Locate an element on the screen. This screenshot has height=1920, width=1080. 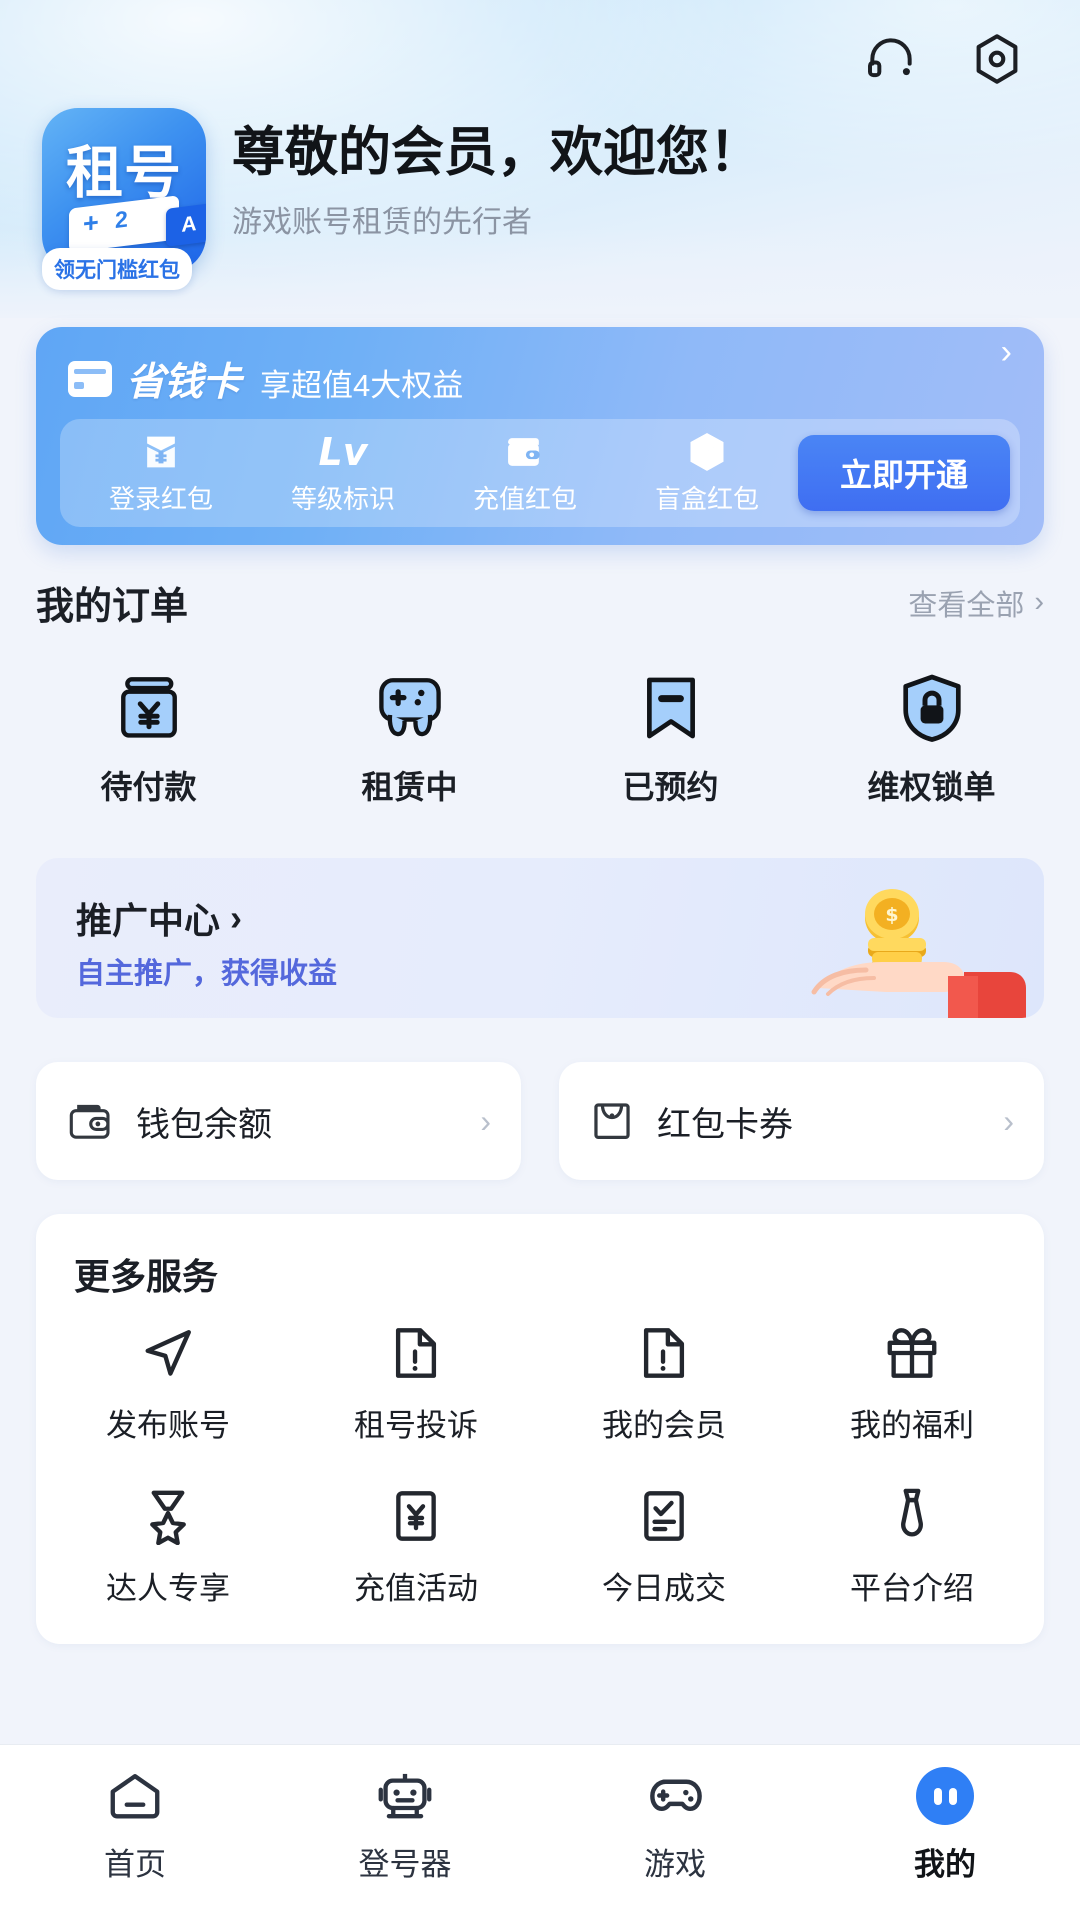
level-glyph: Lv is located at coordinates (343, 451).